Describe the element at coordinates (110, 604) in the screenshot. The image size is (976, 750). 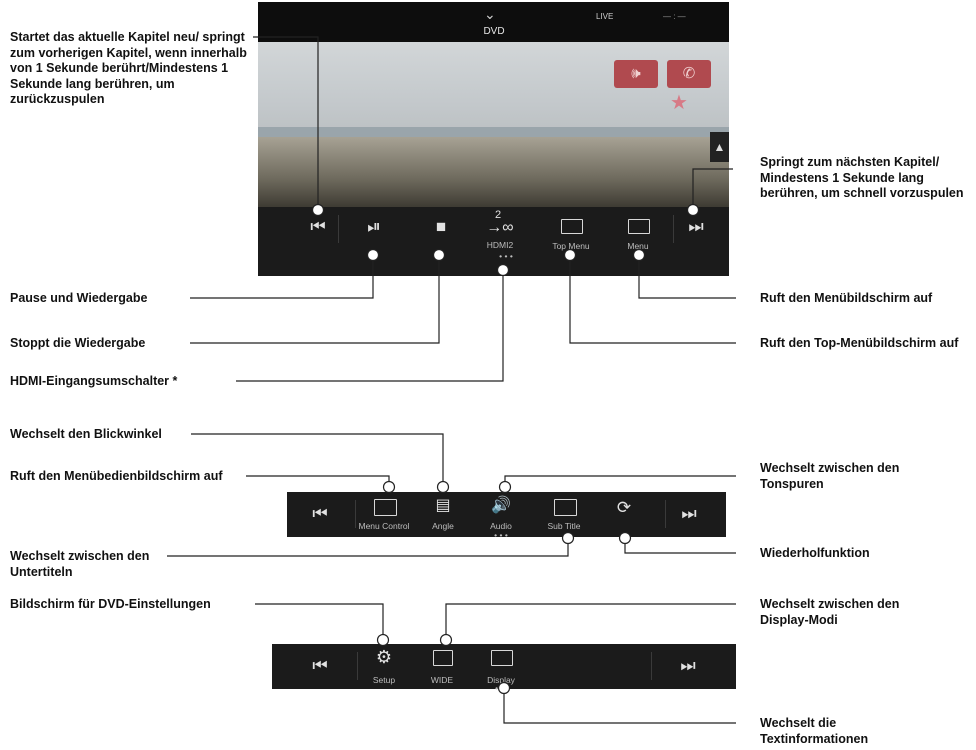
I see `label-setup: Bildschirm für DVD-Einstellungen` at that location.